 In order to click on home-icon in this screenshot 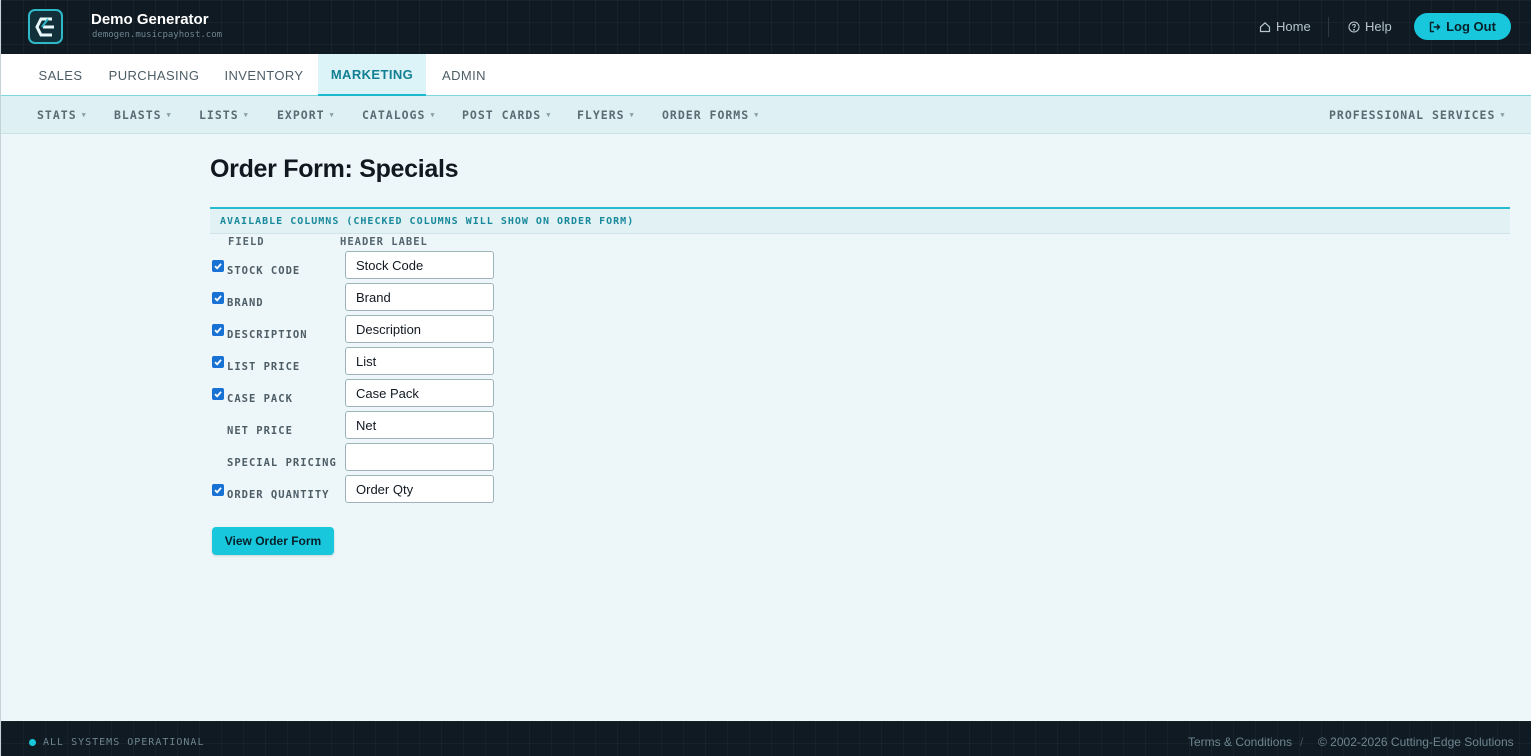, I will do `click(1265, 26)`.